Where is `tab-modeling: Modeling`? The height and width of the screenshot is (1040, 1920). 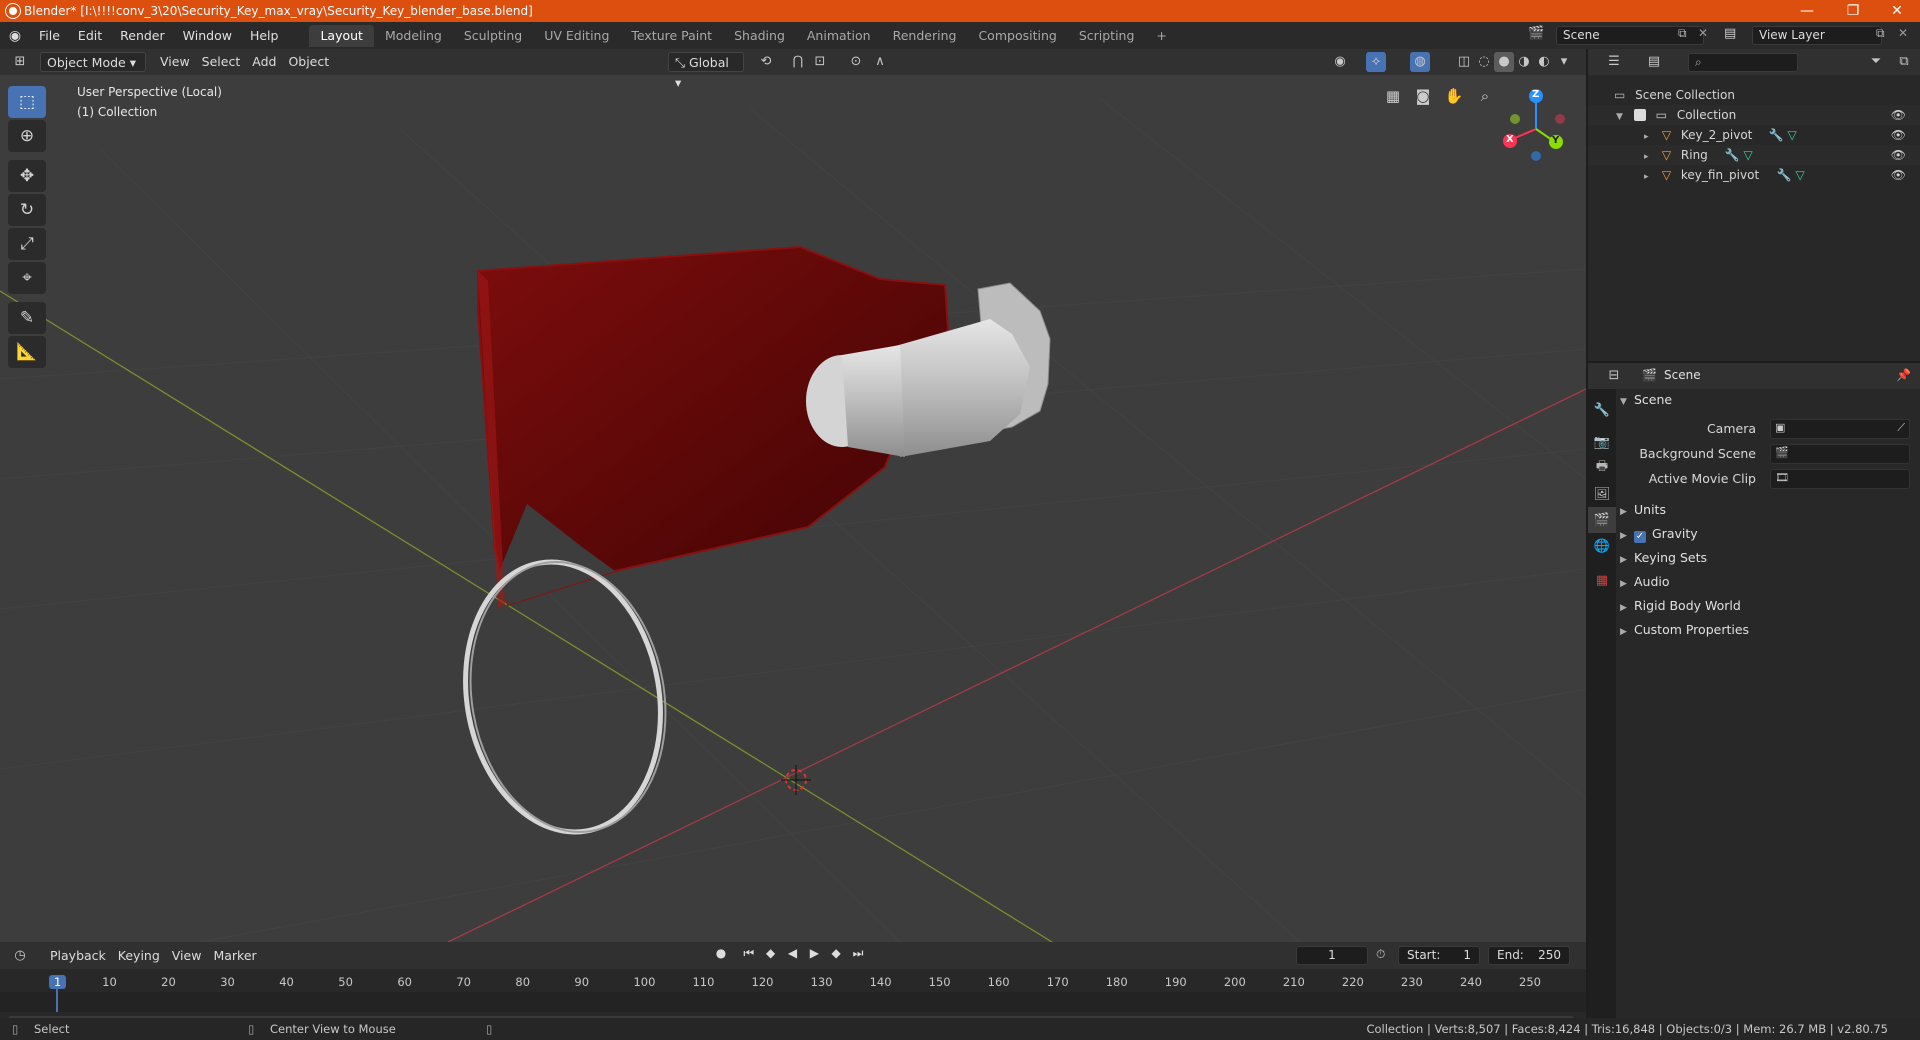
tab-modeling: Modeling is located at coordinates (413, 36).